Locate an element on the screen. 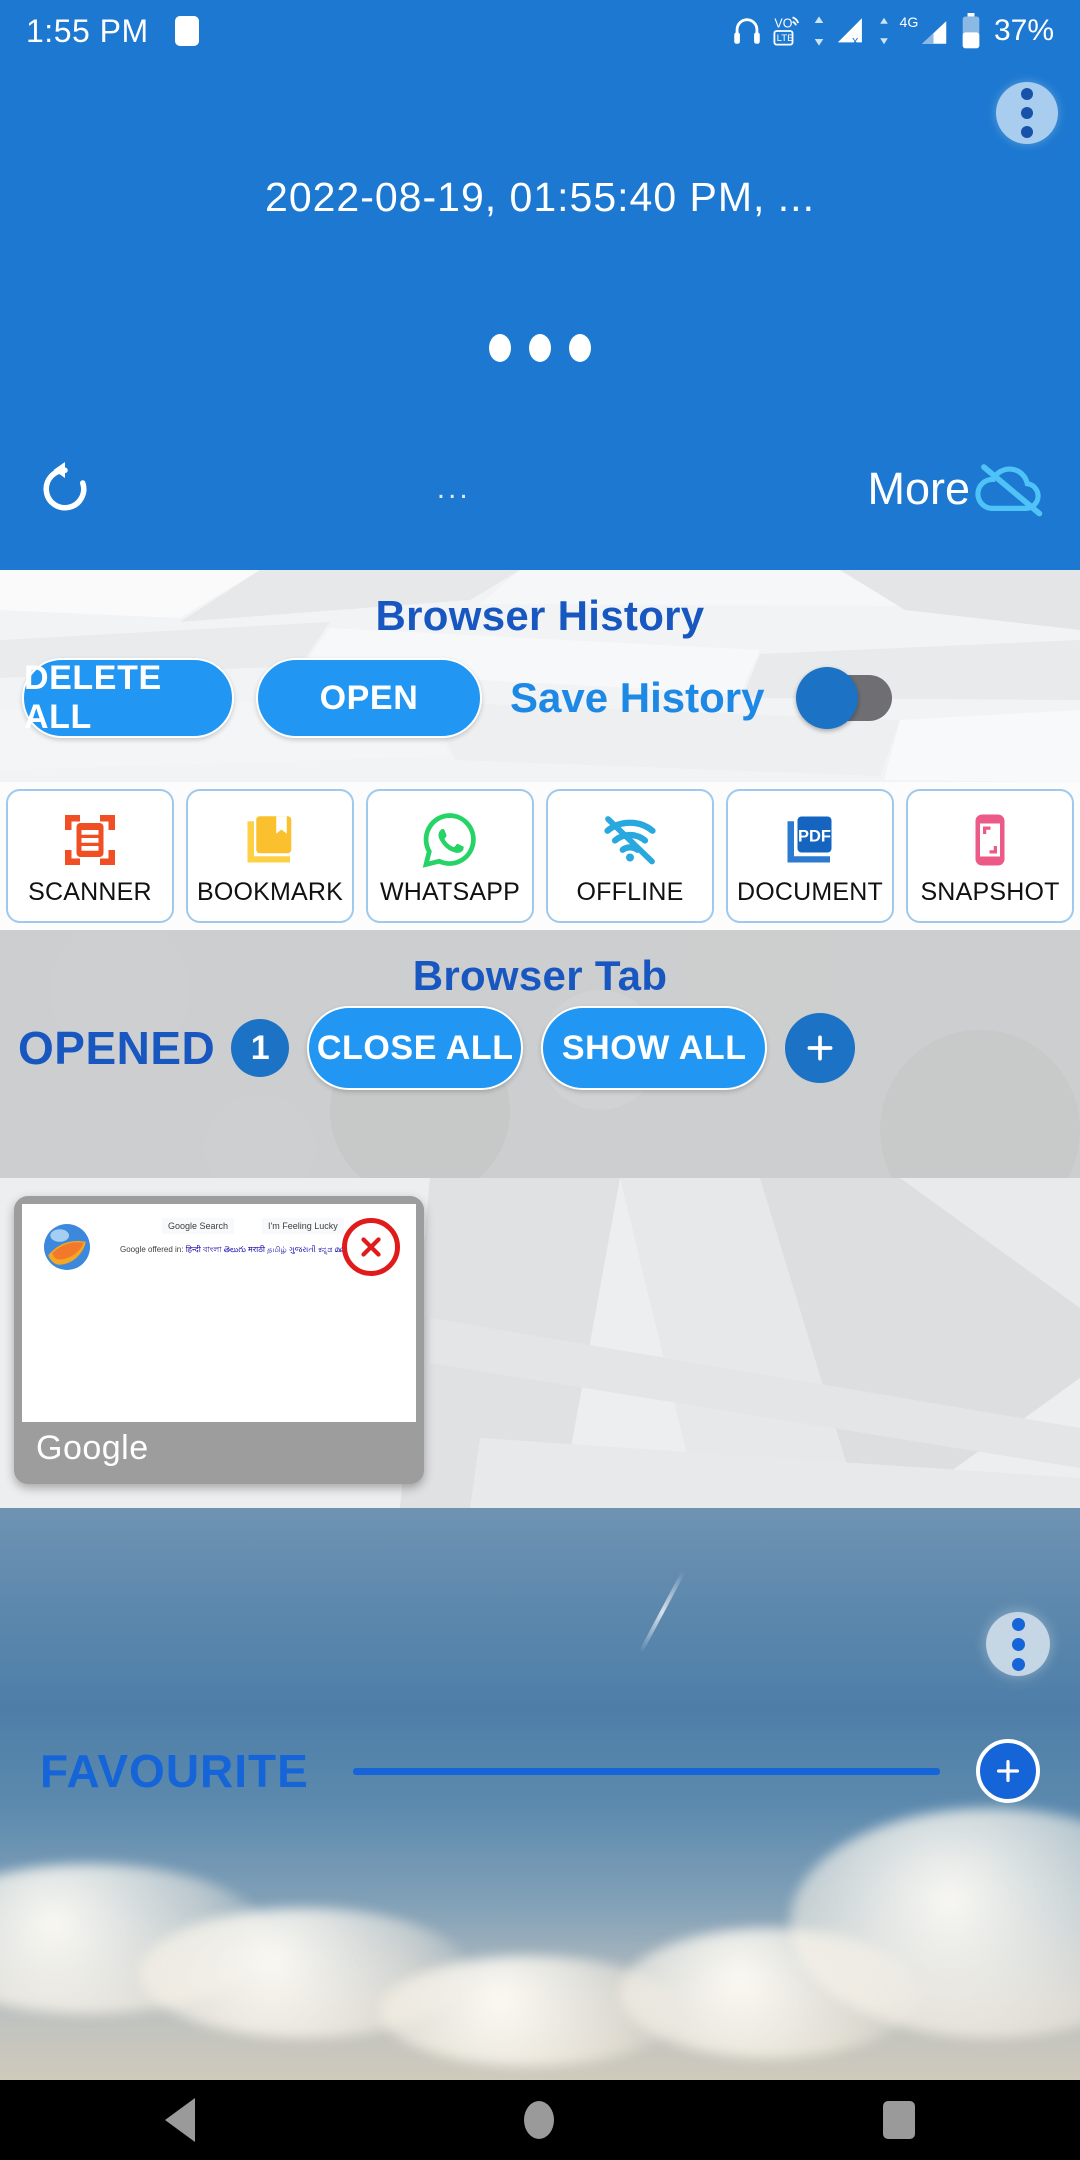  browser-globe-icon is located at coordinates (67, 1247).